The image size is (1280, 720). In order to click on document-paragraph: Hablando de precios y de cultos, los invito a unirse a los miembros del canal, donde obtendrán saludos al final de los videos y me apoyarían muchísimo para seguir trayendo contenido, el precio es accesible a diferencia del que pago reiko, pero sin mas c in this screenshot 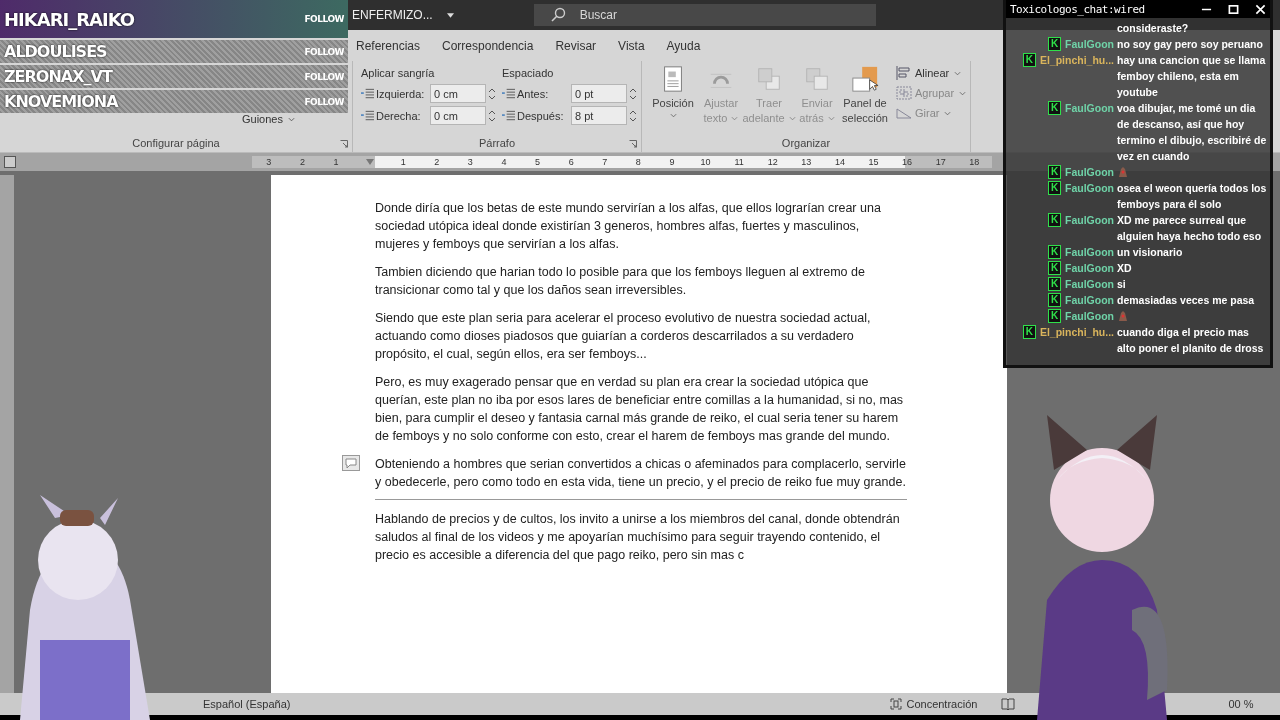, I will do `click(638, 537)`.